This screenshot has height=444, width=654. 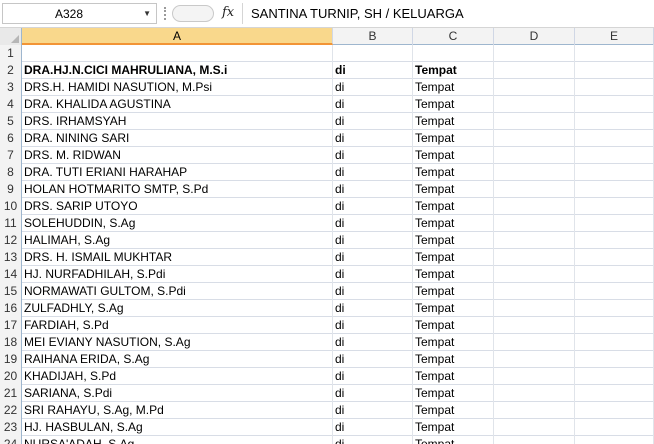 What do you see at coordinates (177, 342) in the screenshot?
I see `cell-a: MEI EVIANY NASUTION, S.Ag` at bounding box center [177, 342].